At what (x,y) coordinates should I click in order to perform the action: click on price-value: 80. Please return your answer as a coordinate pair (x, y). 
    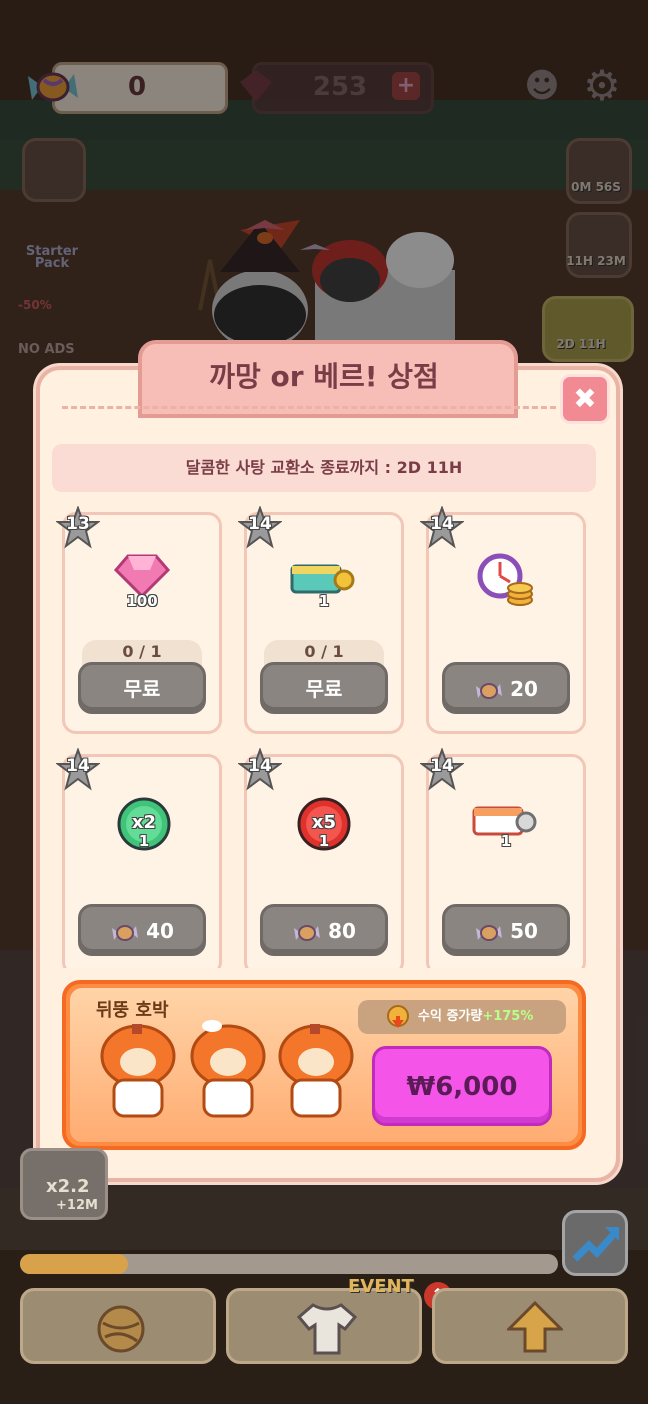
    Looking at the image, I should click on (342, 931).